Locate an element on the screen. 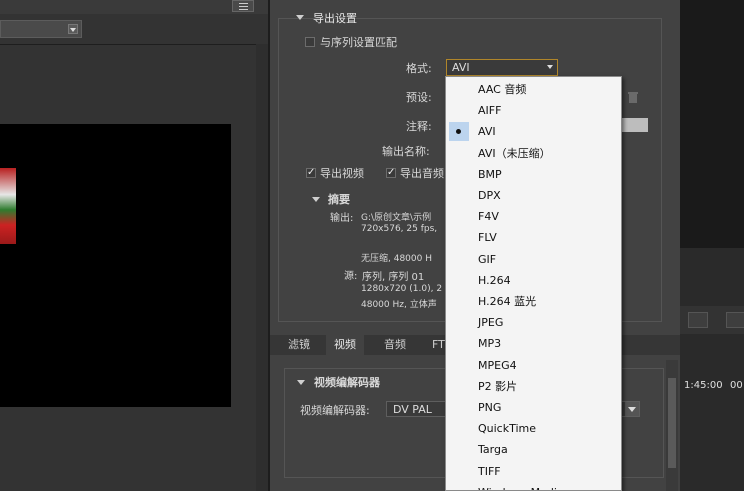 This screenshot has height=491, width=744. format-option: PNG is located at coordinates (533, 407).